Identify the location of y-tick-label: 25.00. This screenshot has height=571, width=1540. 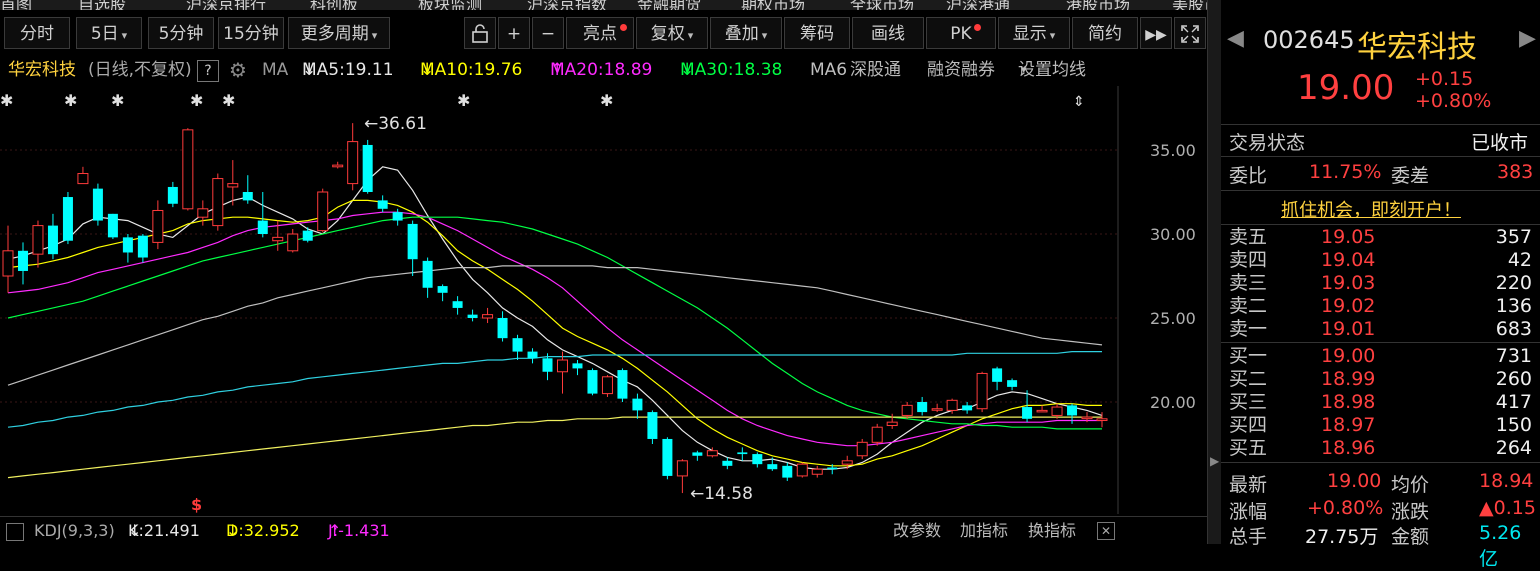
(1173, 318).